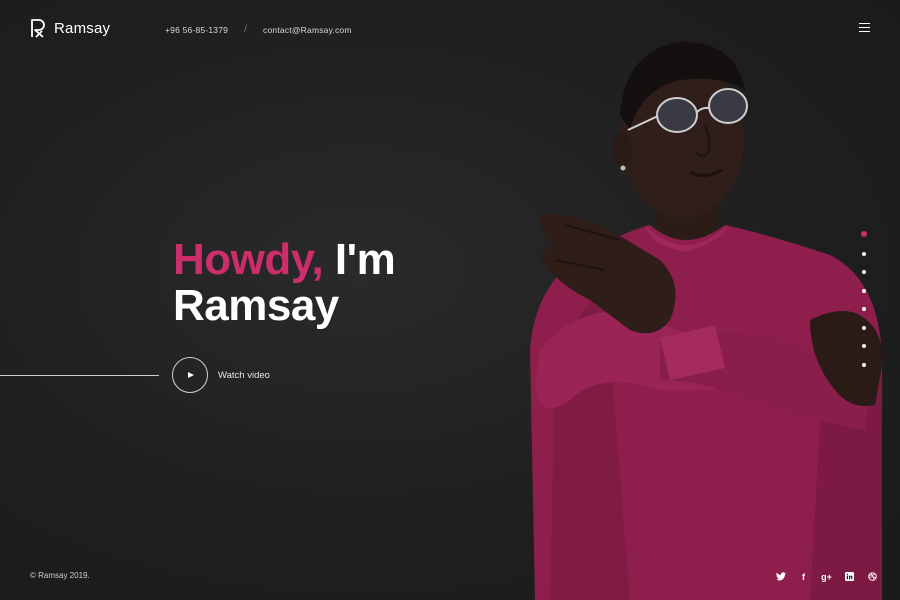 The width and height of the screenshot is (900, 600). What do you see at coordinates (38, 28) in the screenshot?
I see `r-monogram-icon` at bounding box center [38, 28].